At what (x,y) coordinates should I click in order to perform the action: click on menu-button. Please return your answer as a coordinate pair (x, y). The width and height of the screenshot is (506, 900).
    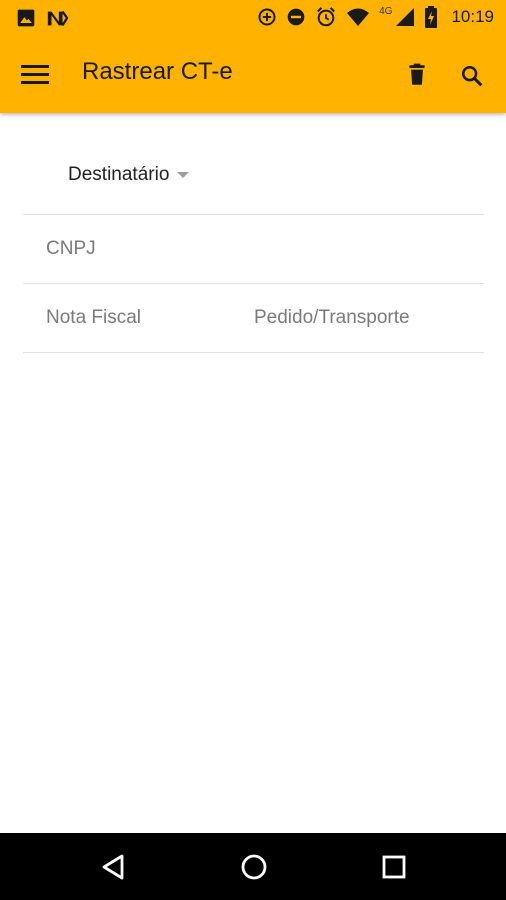
    Looking at the image, I should click on (35, 74).